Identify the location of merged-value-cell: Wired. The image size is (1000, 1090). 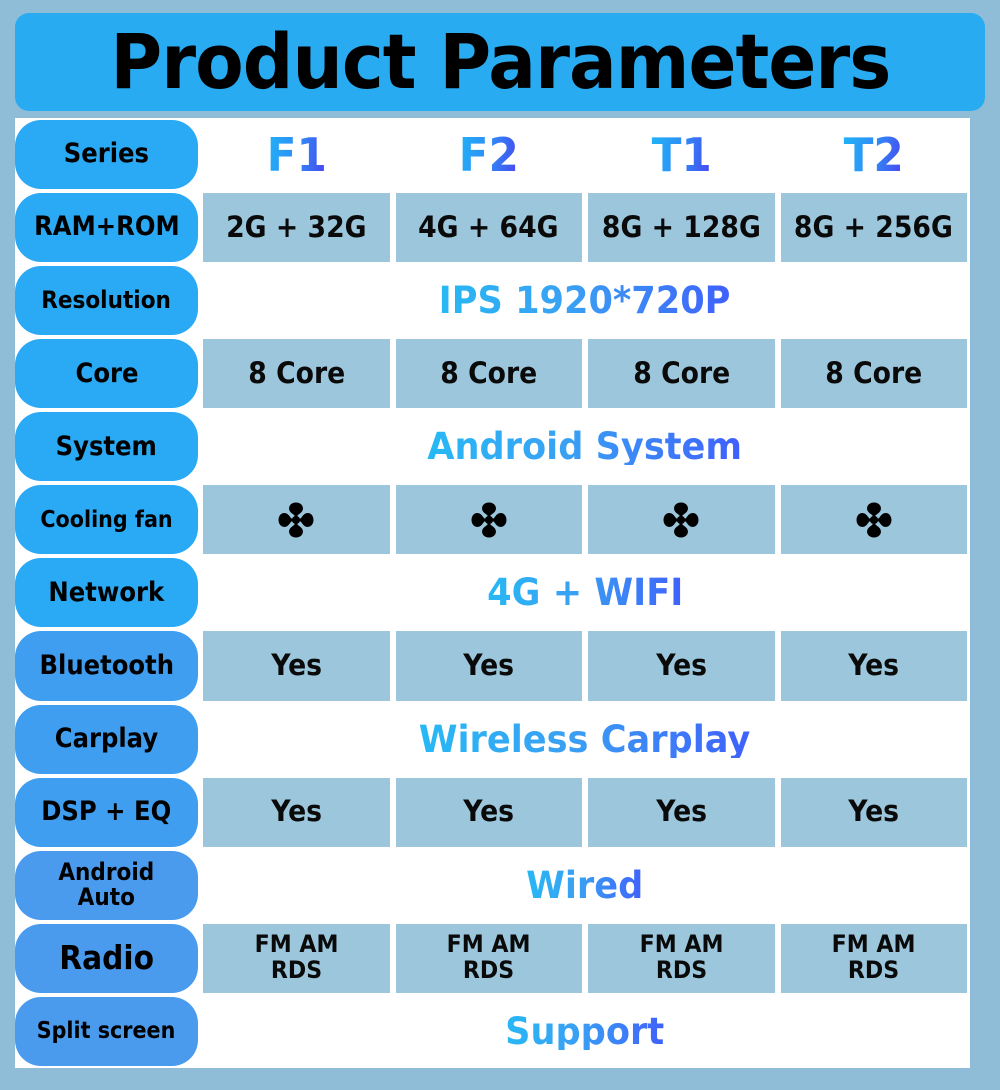
(585, 885).